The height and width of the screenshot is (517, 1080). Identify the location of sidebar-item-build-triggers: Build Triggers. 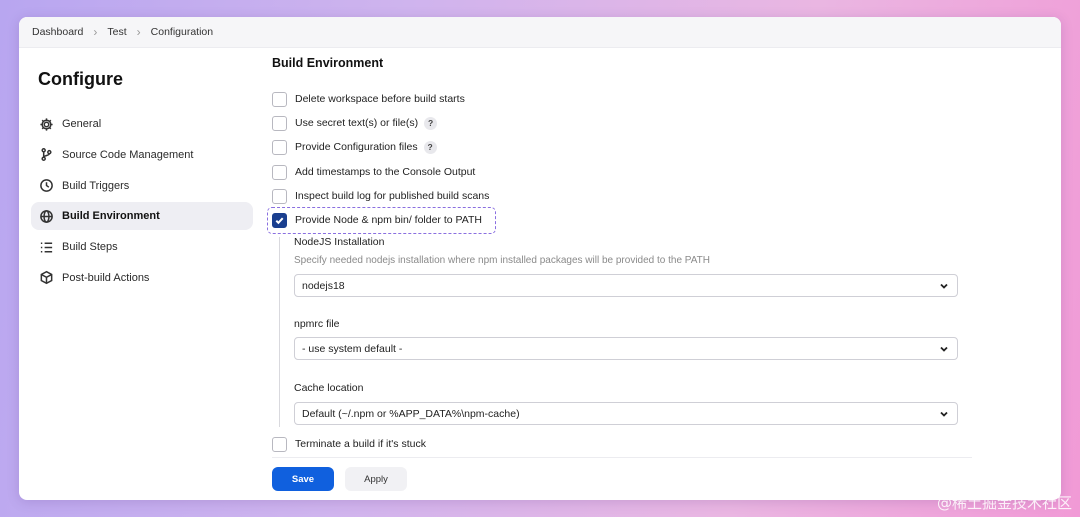
(142, 186).